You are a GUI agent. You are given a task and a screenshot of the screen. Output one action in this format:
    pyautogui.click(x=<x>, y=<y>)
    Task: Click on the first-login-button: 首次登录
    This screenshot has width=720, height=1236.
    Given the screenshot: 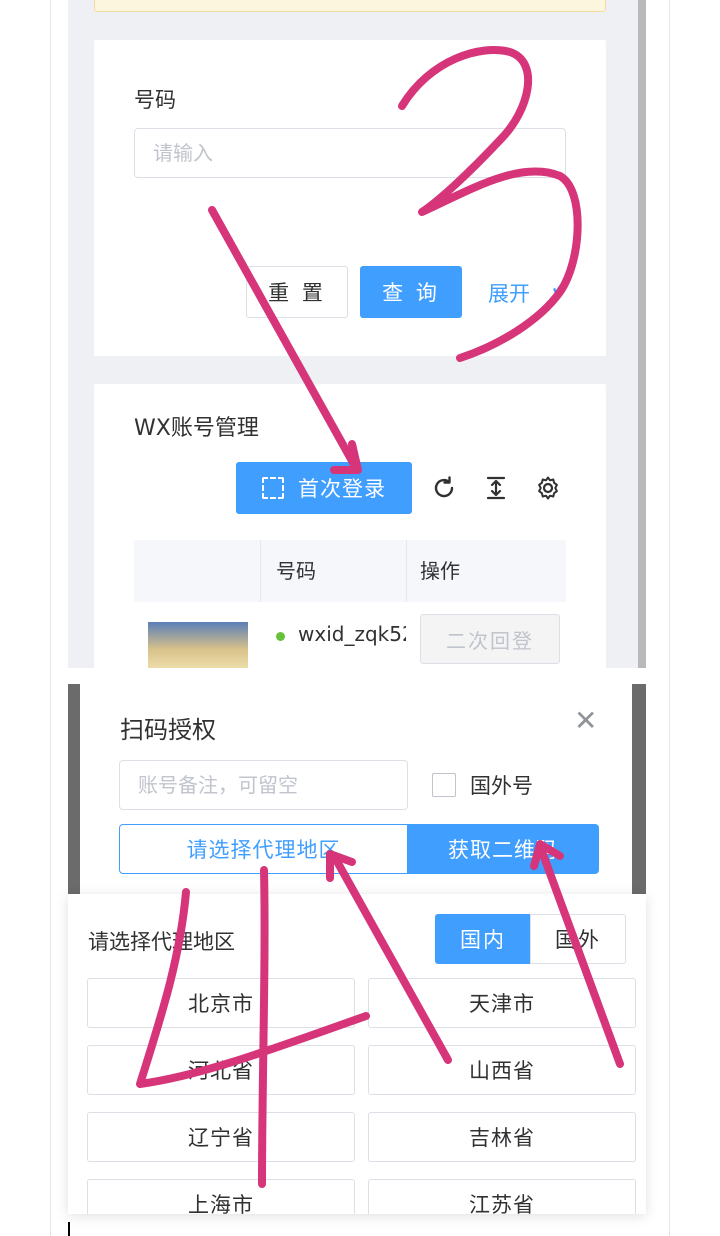 What is the action you would take?
    pyautogui.click(x=324, y=488)
    